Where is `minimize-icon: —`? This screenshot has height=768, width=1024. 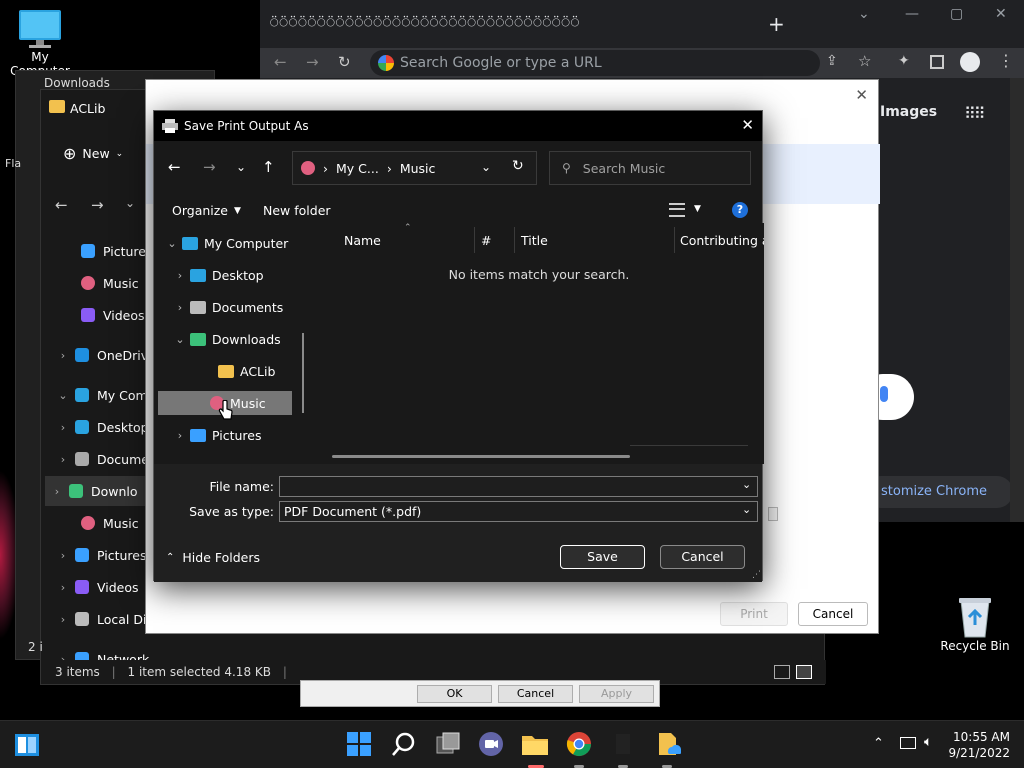
minimize-icon: — is located at coordinates (912, 14).